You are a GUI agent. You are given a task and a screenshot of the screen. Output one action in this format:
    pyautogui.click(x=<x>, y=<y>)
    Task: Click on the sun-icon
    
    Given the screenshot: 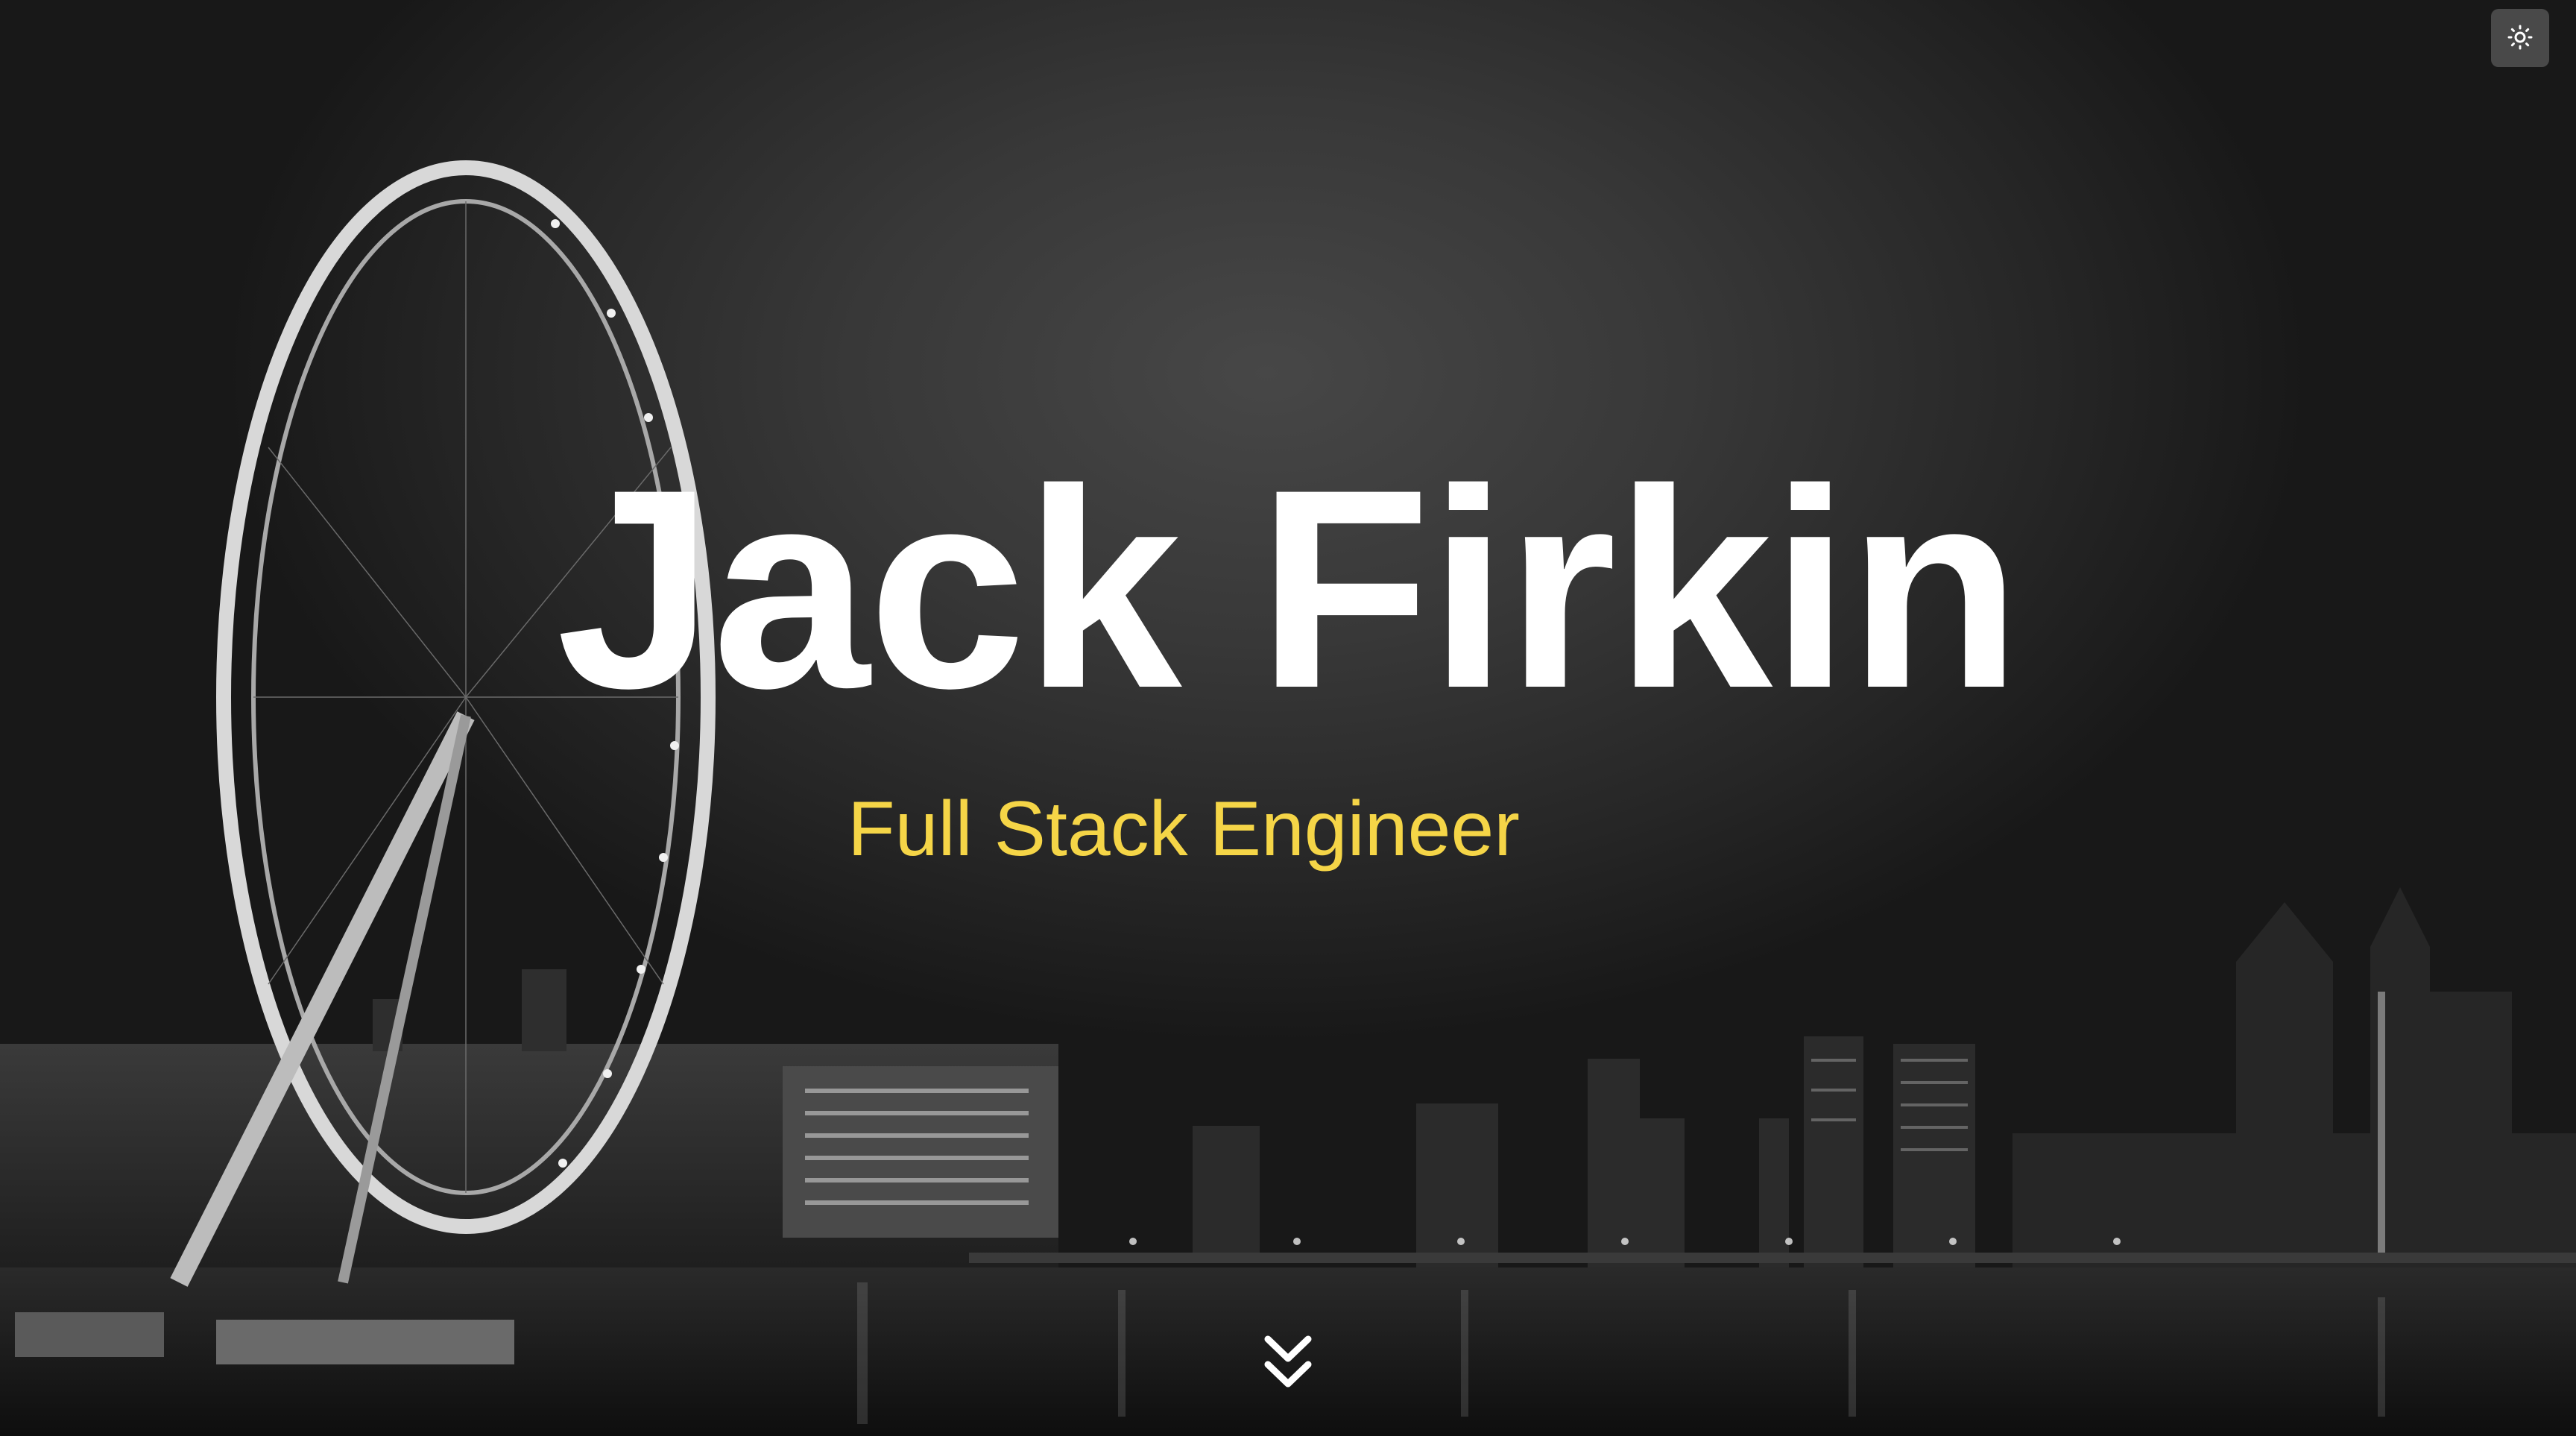 What is the action you would take?
    pyautogui.click(x=2520, y=38)
    